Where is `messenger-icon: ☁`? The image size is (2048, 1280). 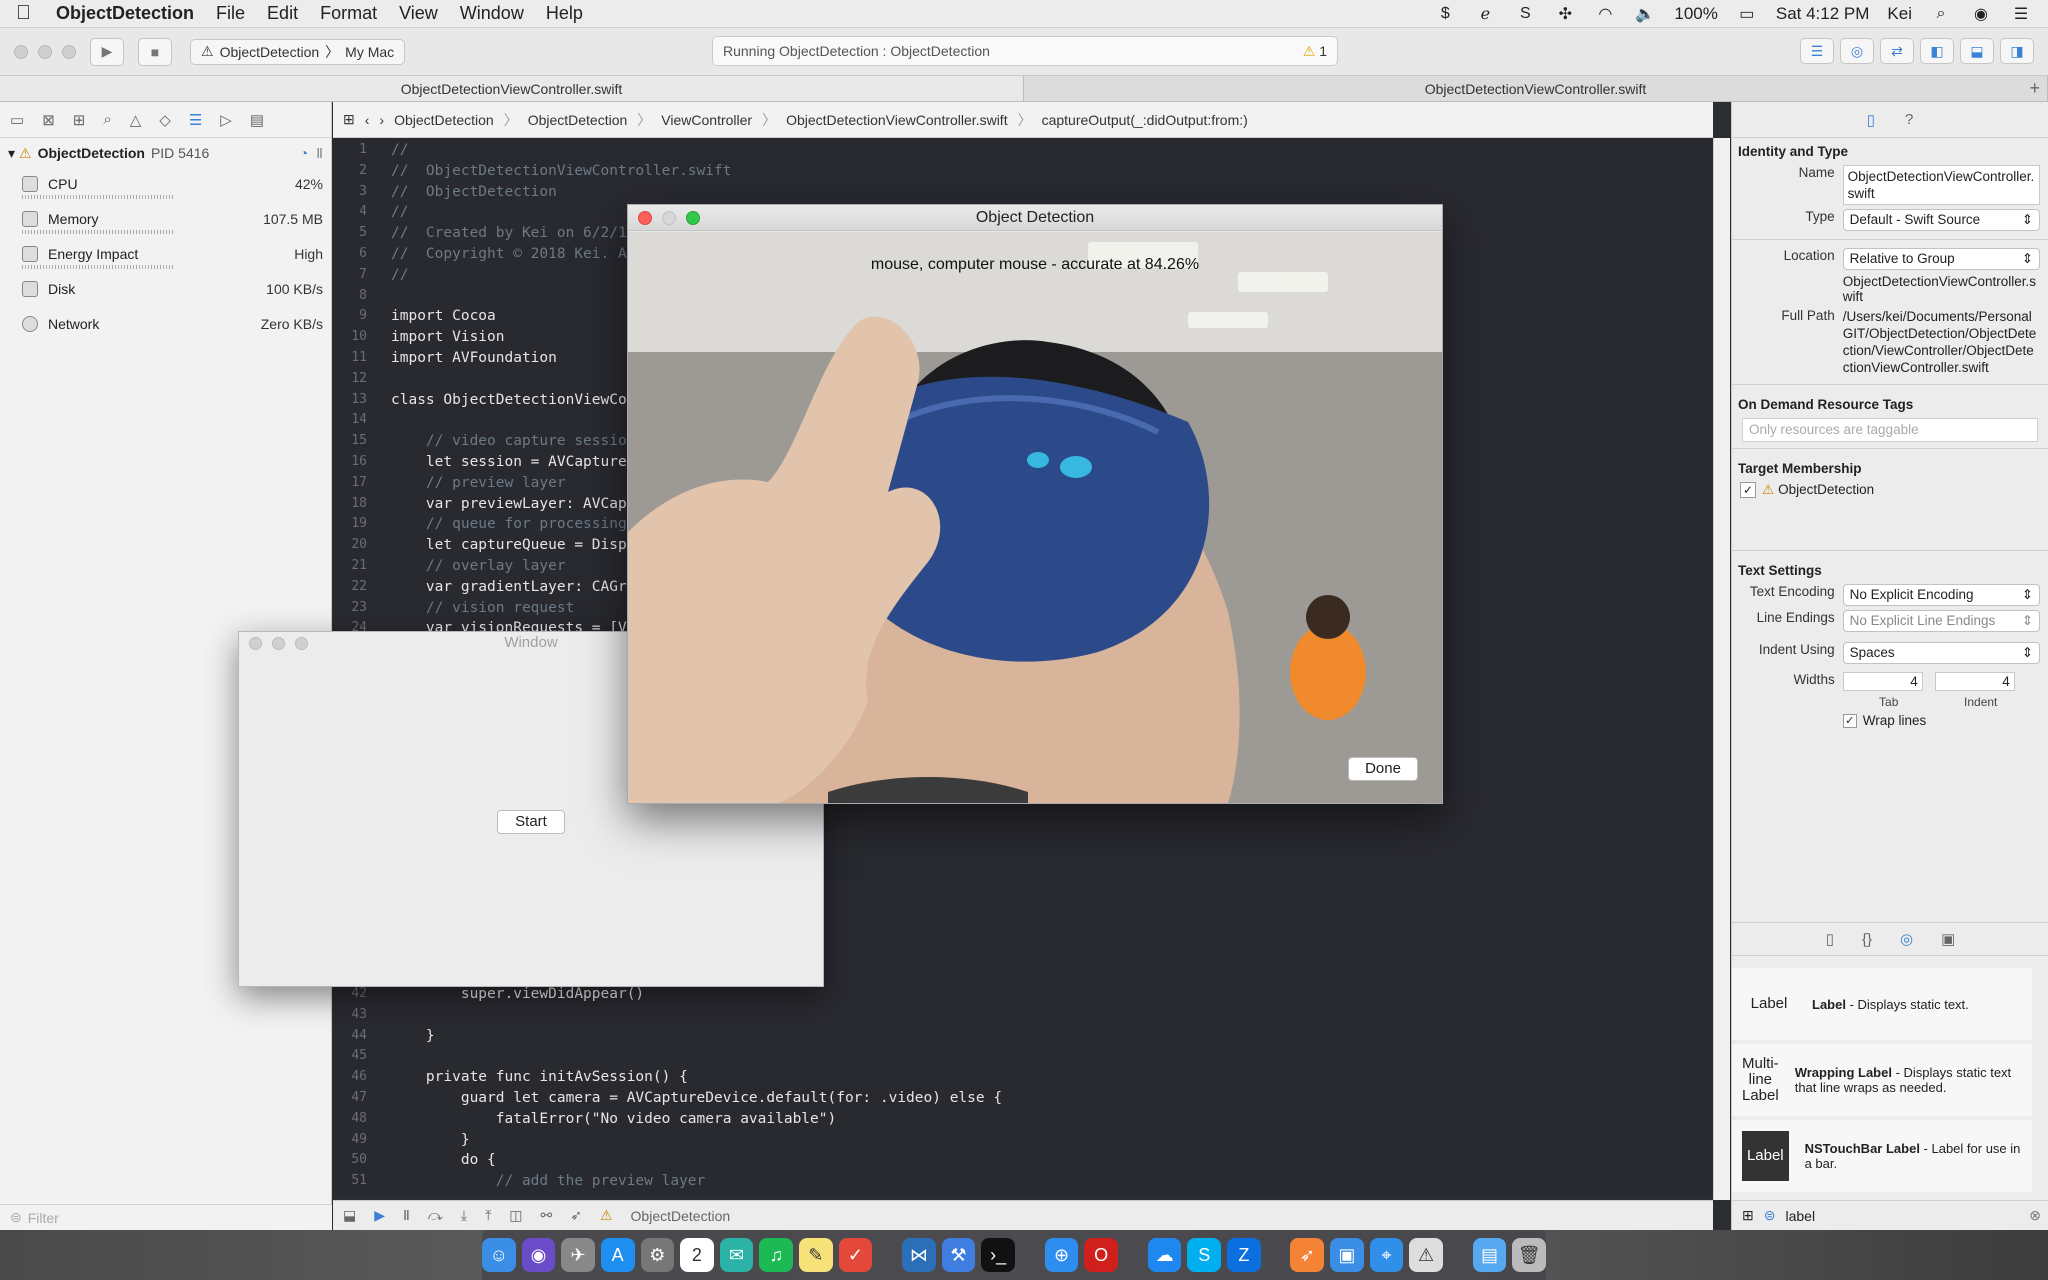
messenger-icon: ☁ is located at coordinates (1164, 1255).